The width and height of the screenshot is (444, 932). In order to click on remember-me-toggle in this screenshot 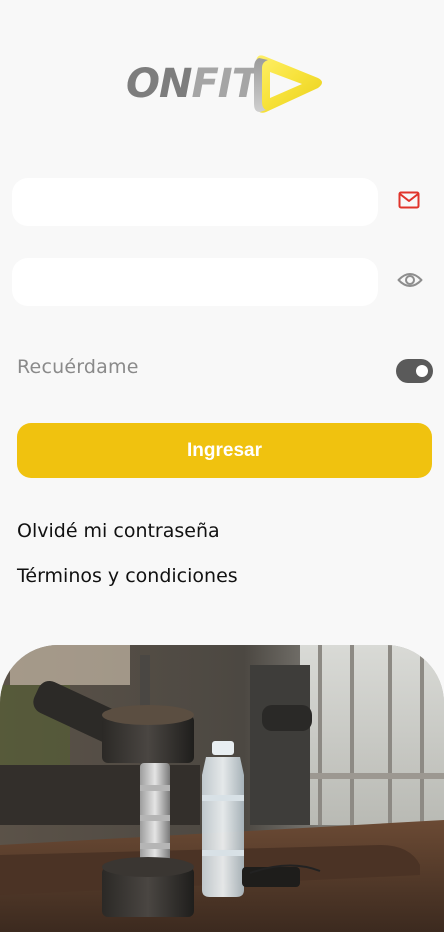, I will do `click(414, 371)`.